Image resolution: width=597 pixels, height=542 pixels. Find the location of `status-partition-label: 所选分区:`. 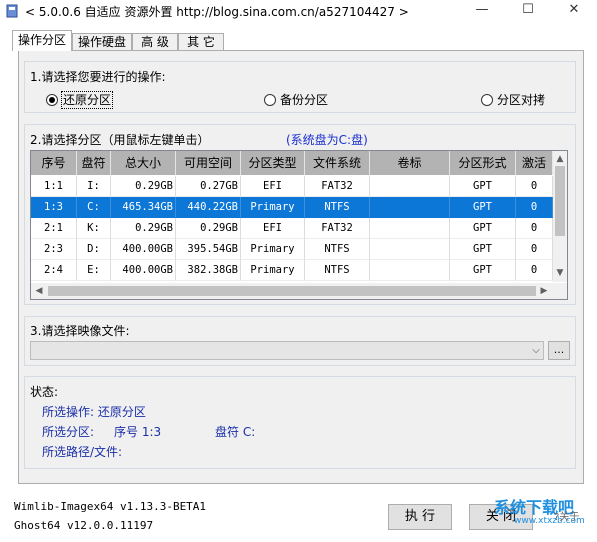

status-partition-label: 所选分区: is located at coordinates (68, 432).